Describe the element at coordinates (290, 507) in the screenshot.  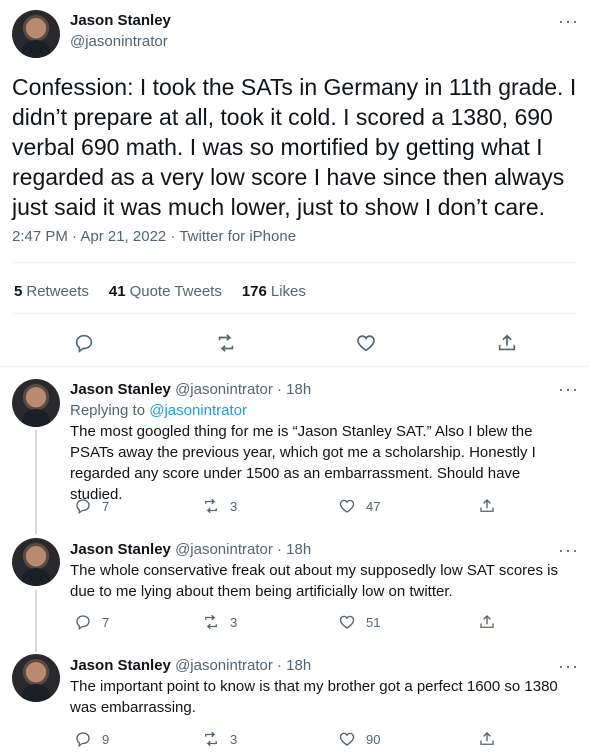
I see `reply-action-bar: 7 3 47` at that location.